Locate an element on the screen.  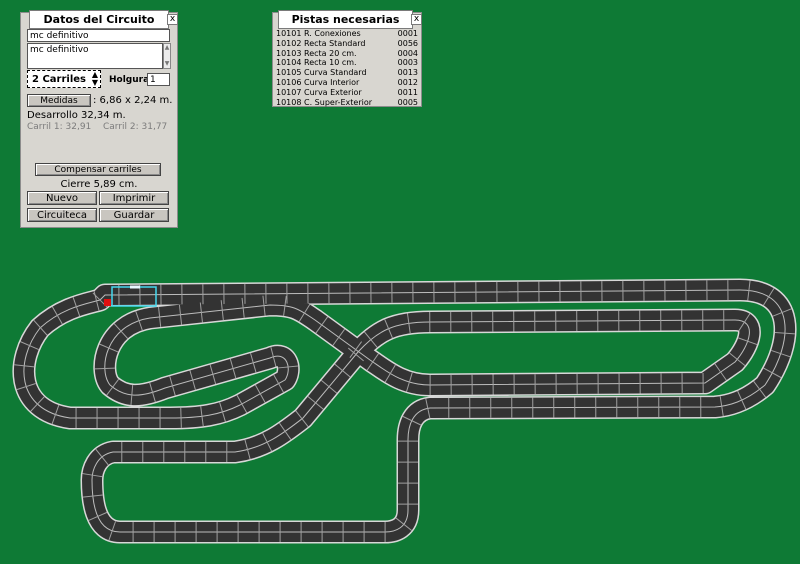
print-button: Imprimir is located at coordinates (134, 198).